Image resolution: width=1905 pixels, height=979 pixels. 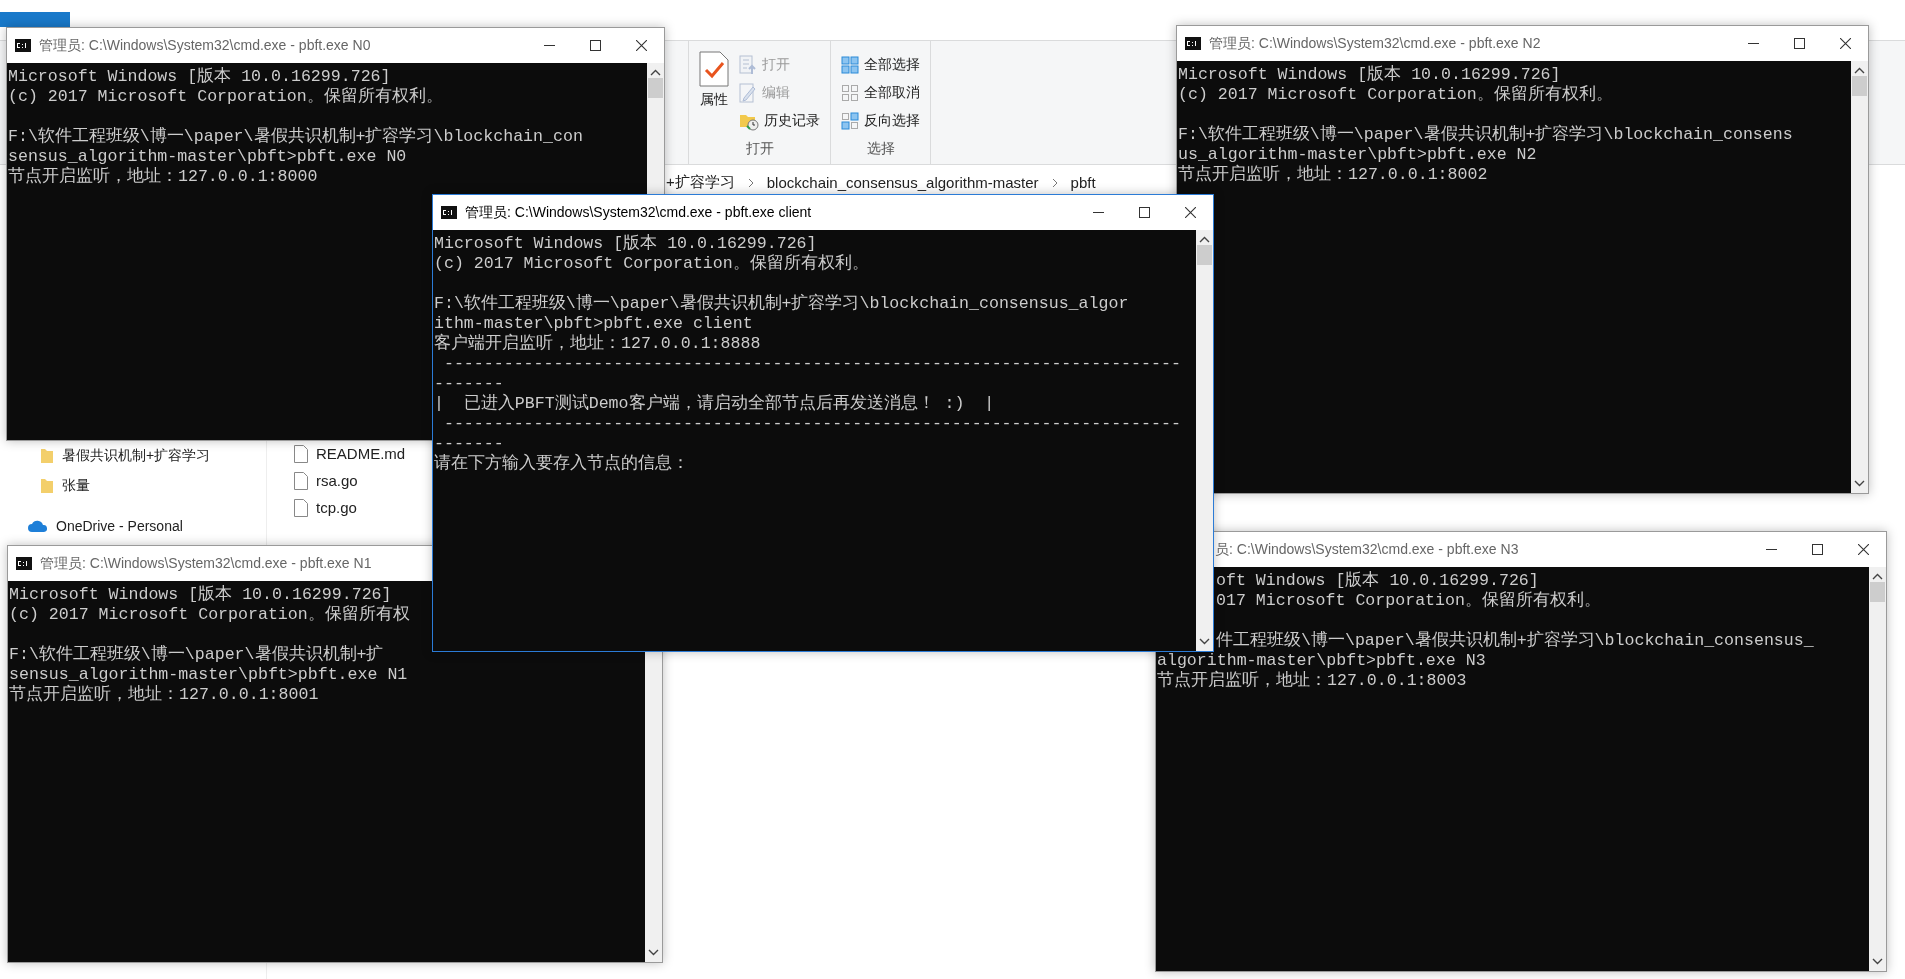 I want to click on file-item: tcp.go, so click(x=350, y=507).